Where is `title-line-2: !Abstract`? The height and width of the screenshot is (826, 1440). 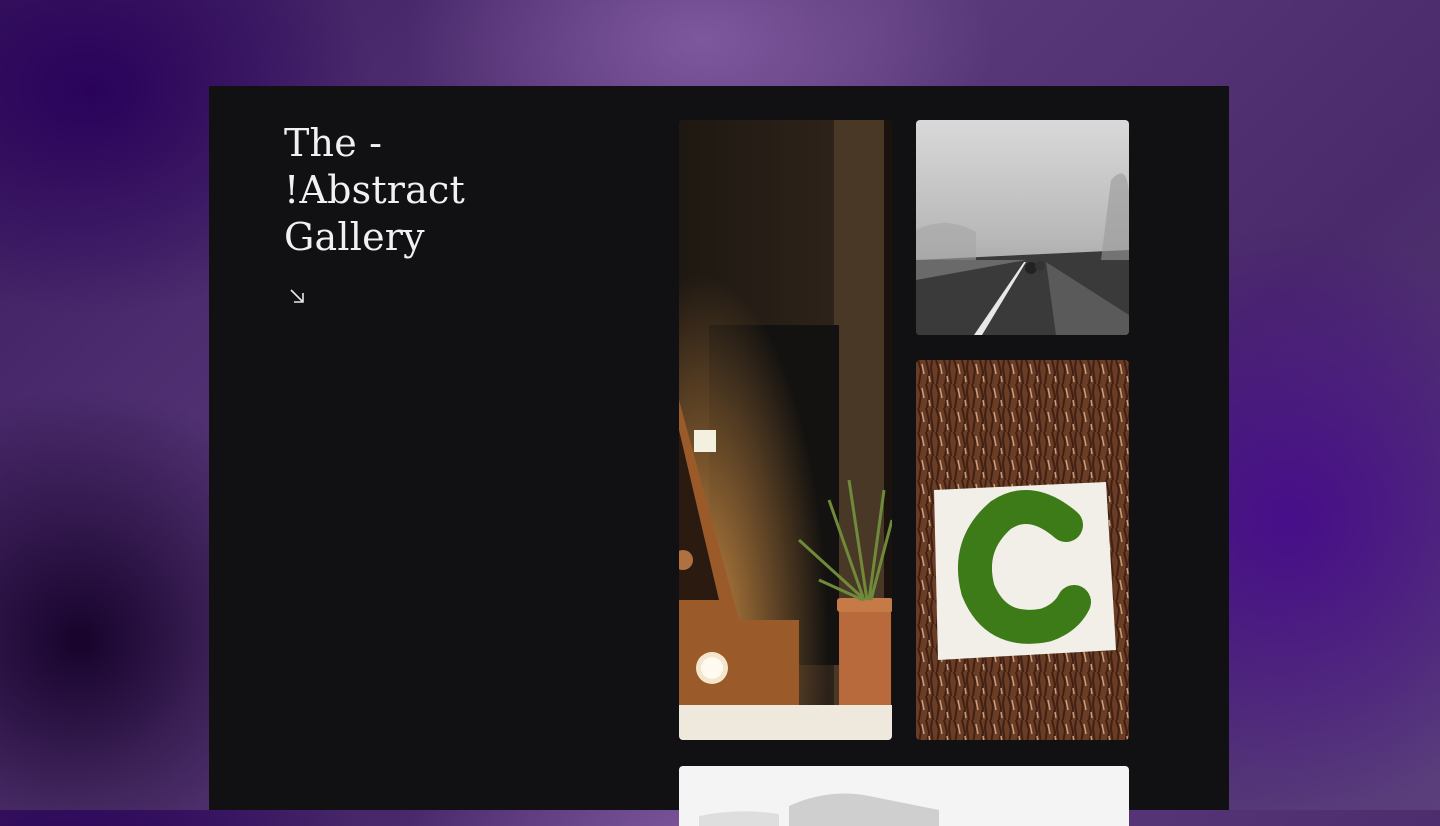 title-line-2: !Abstract is located at coordinates (374, 190).